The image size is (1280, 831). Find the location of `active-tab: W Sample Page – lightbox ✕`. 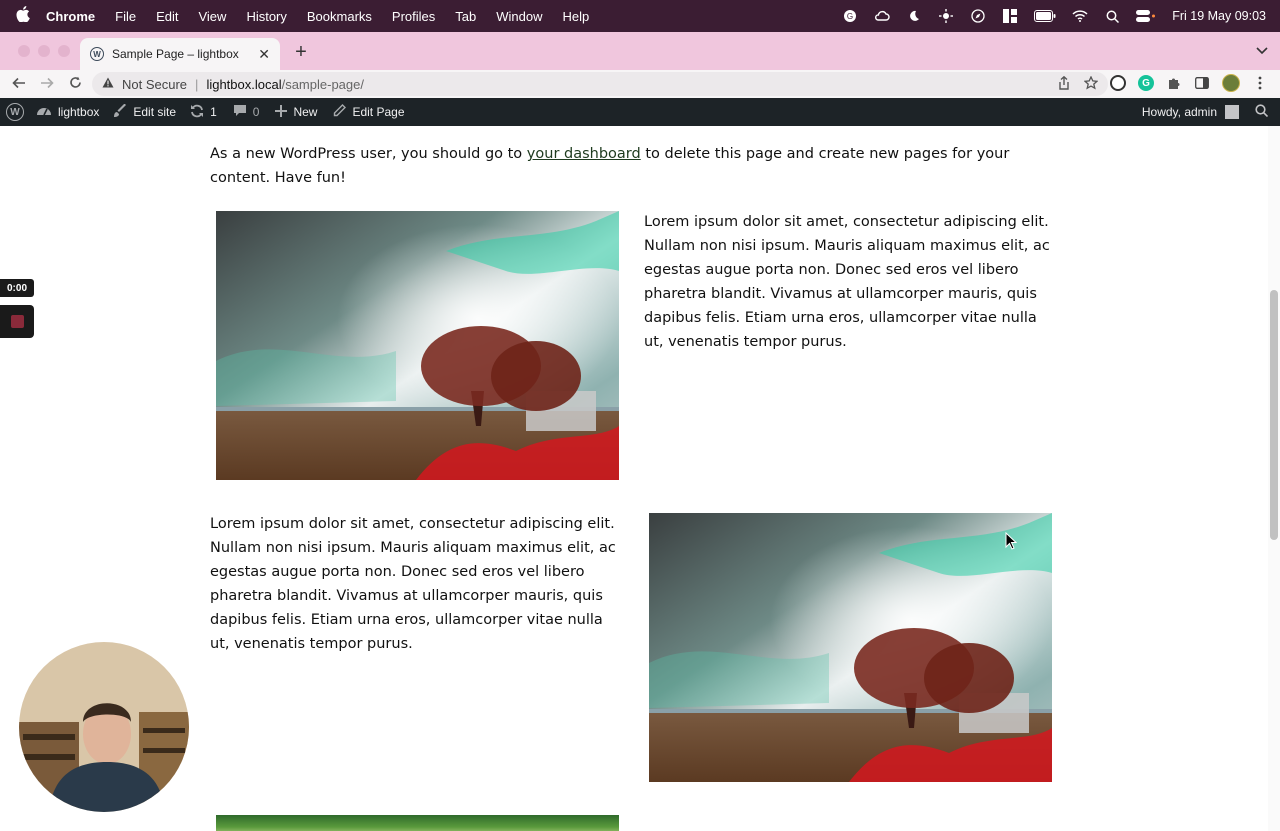

active-tab: W Sample Page – lightbox ✕ is located at coordinates (180, 54).